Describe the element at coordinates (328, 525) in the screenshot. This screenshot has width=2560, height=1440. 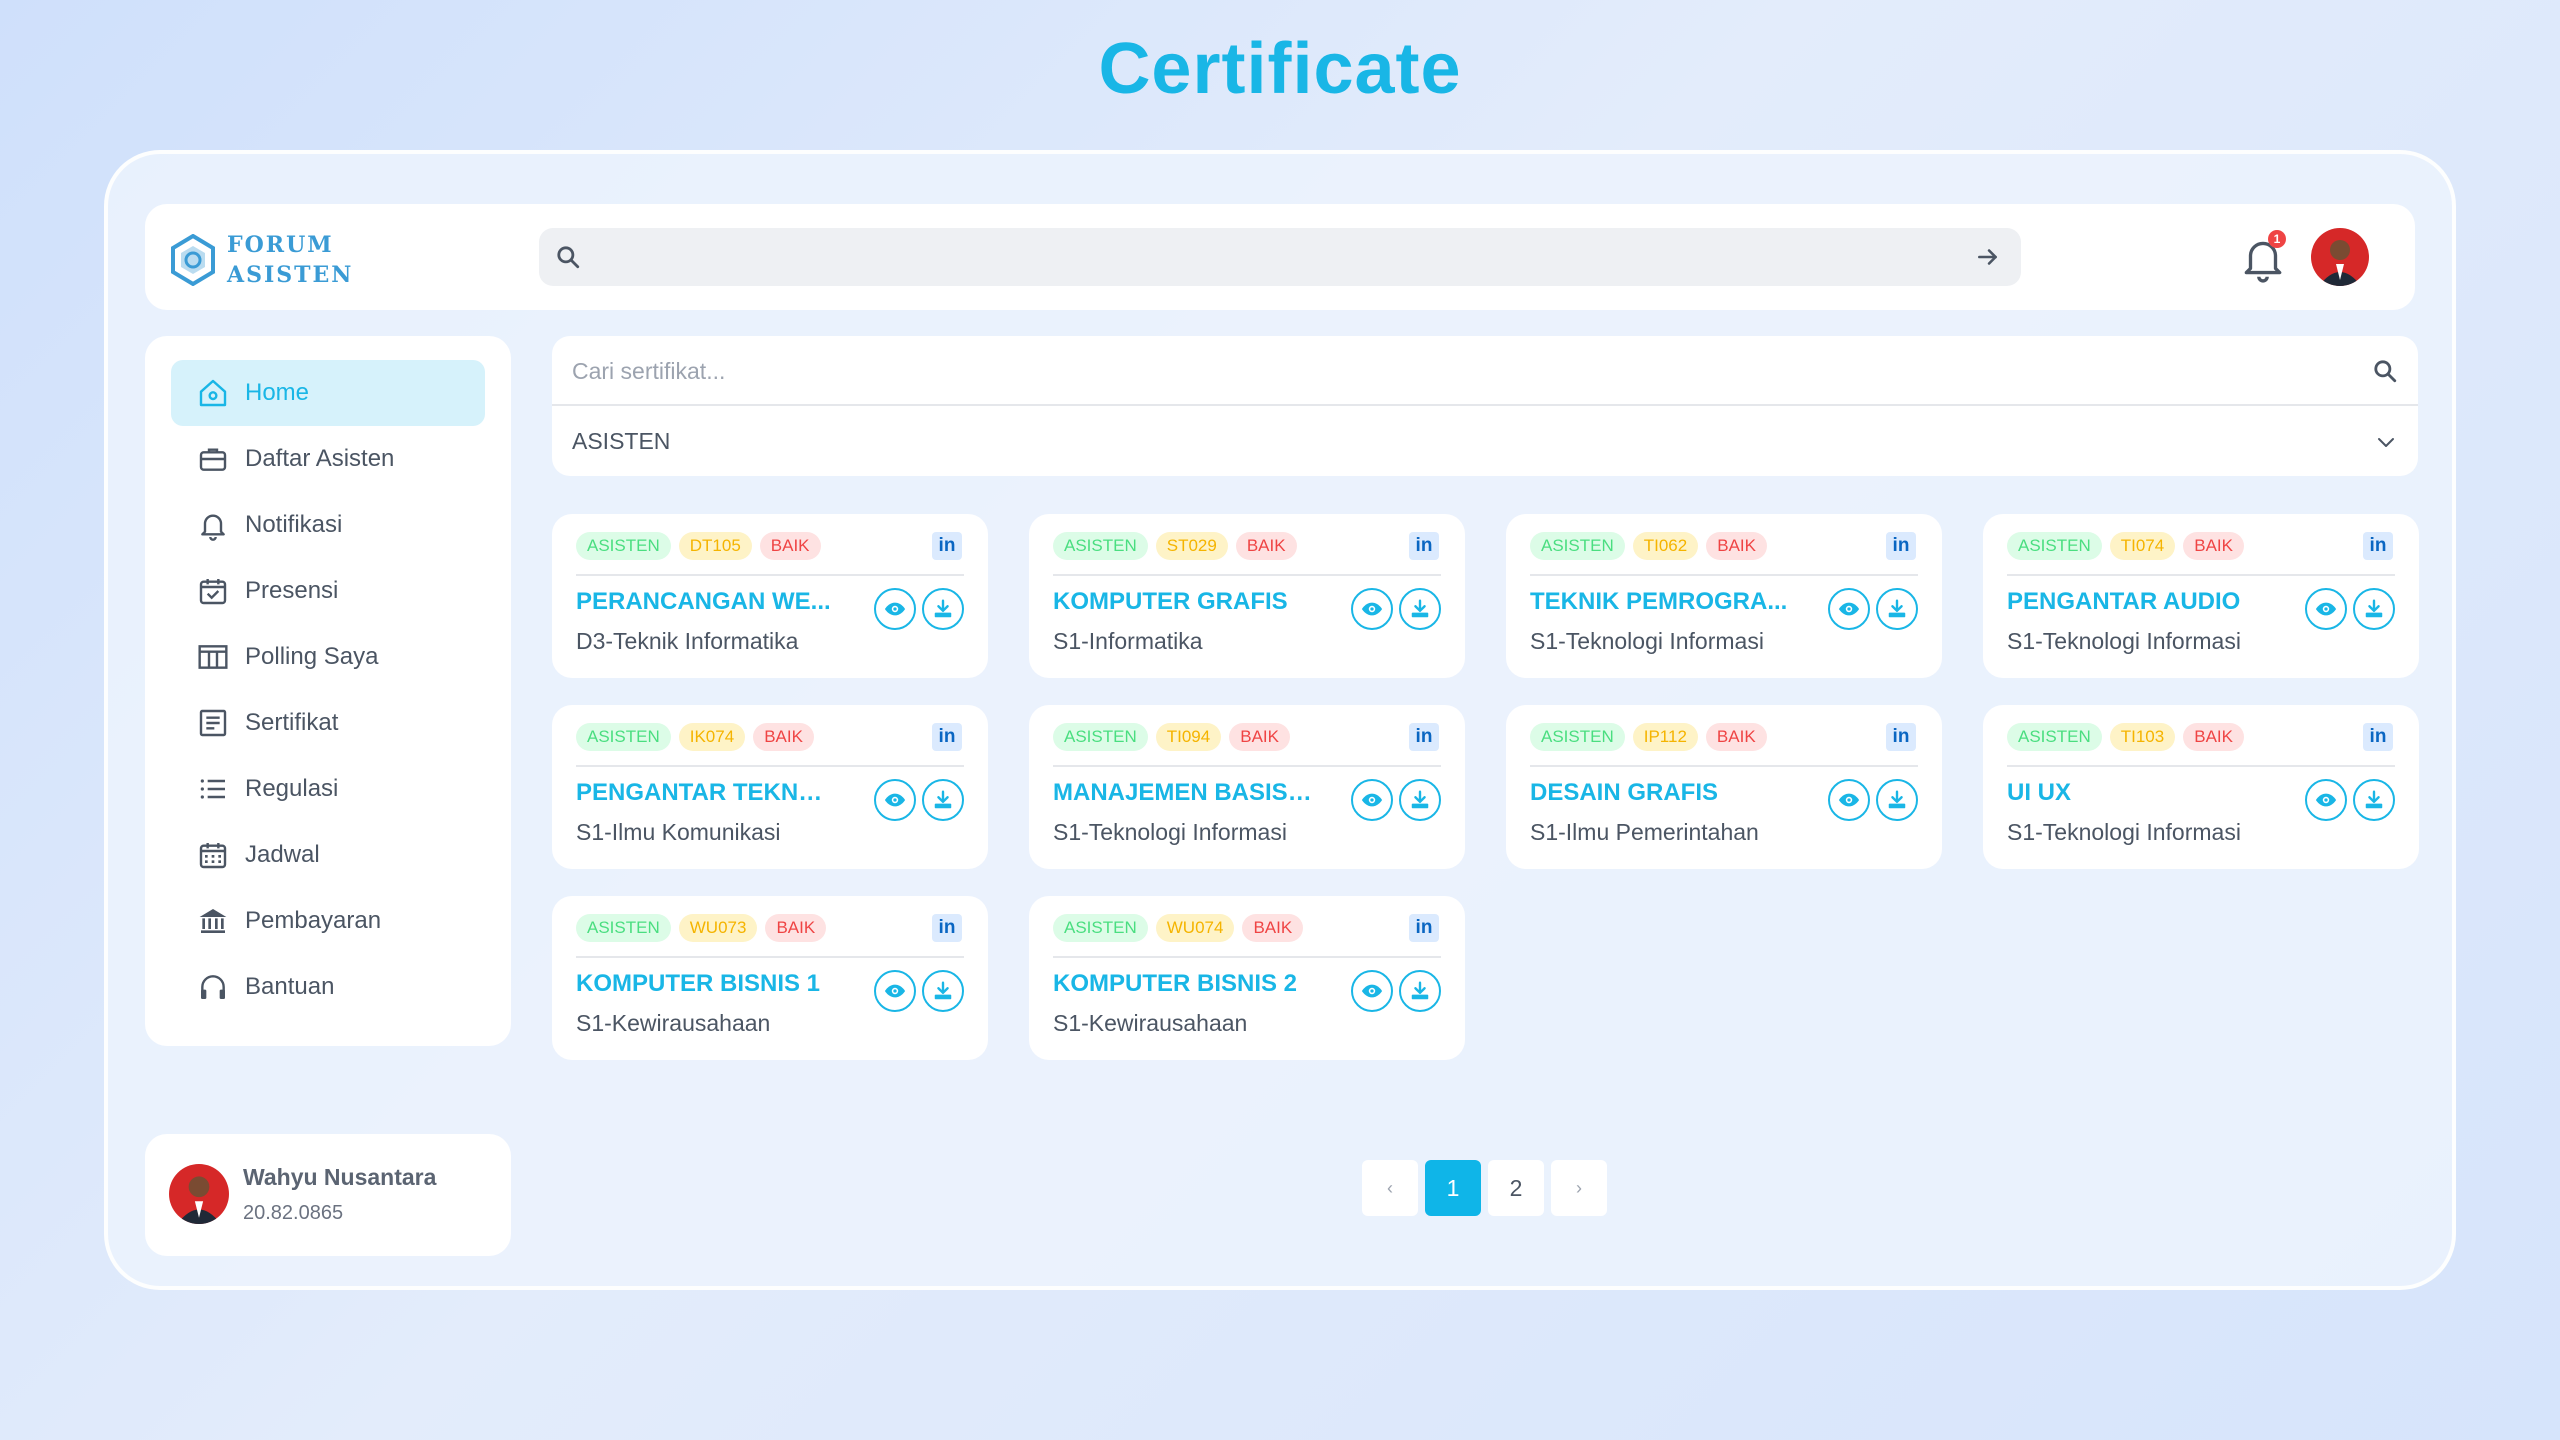
I see `sidebar-item-notifikasi: Notifikasi` at that location.